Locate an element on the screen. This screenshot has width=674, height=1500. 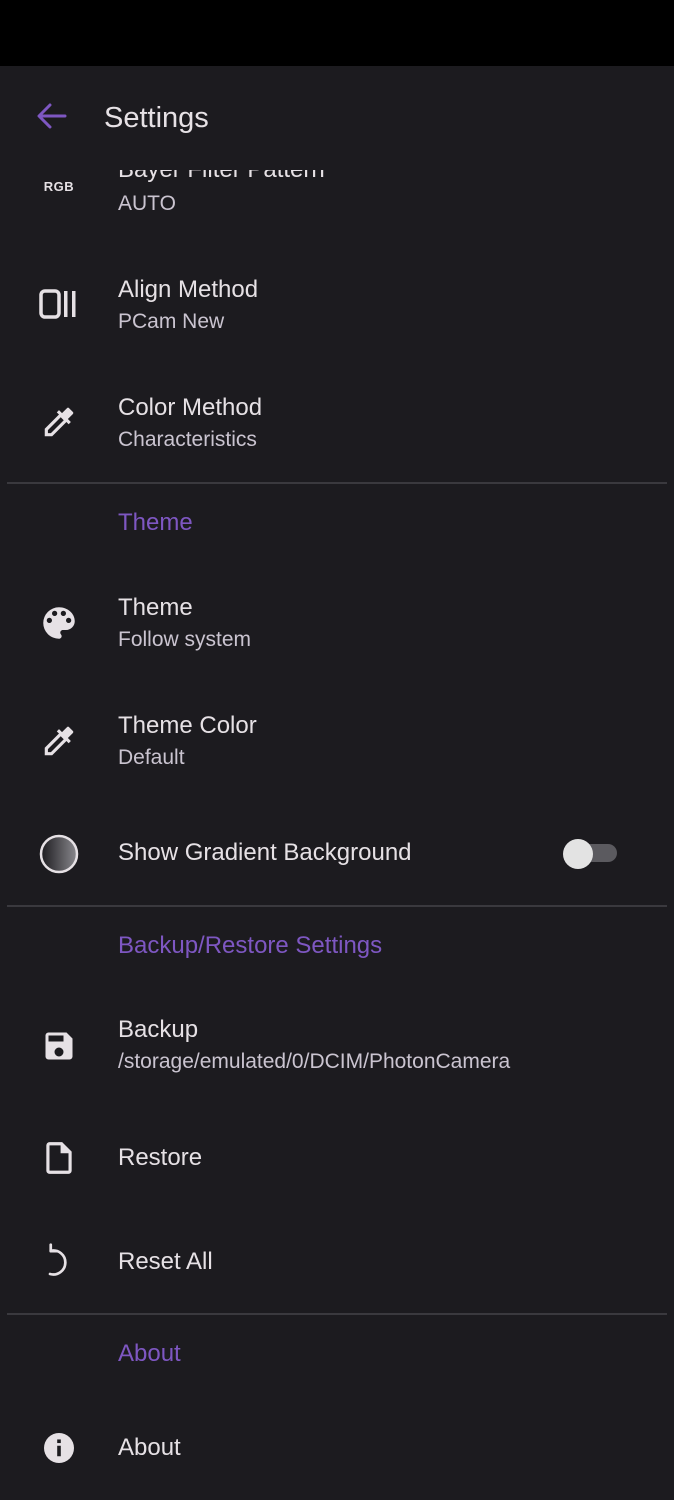
align-method-row: Align Method PCam New is located at coordinates (337, 305).